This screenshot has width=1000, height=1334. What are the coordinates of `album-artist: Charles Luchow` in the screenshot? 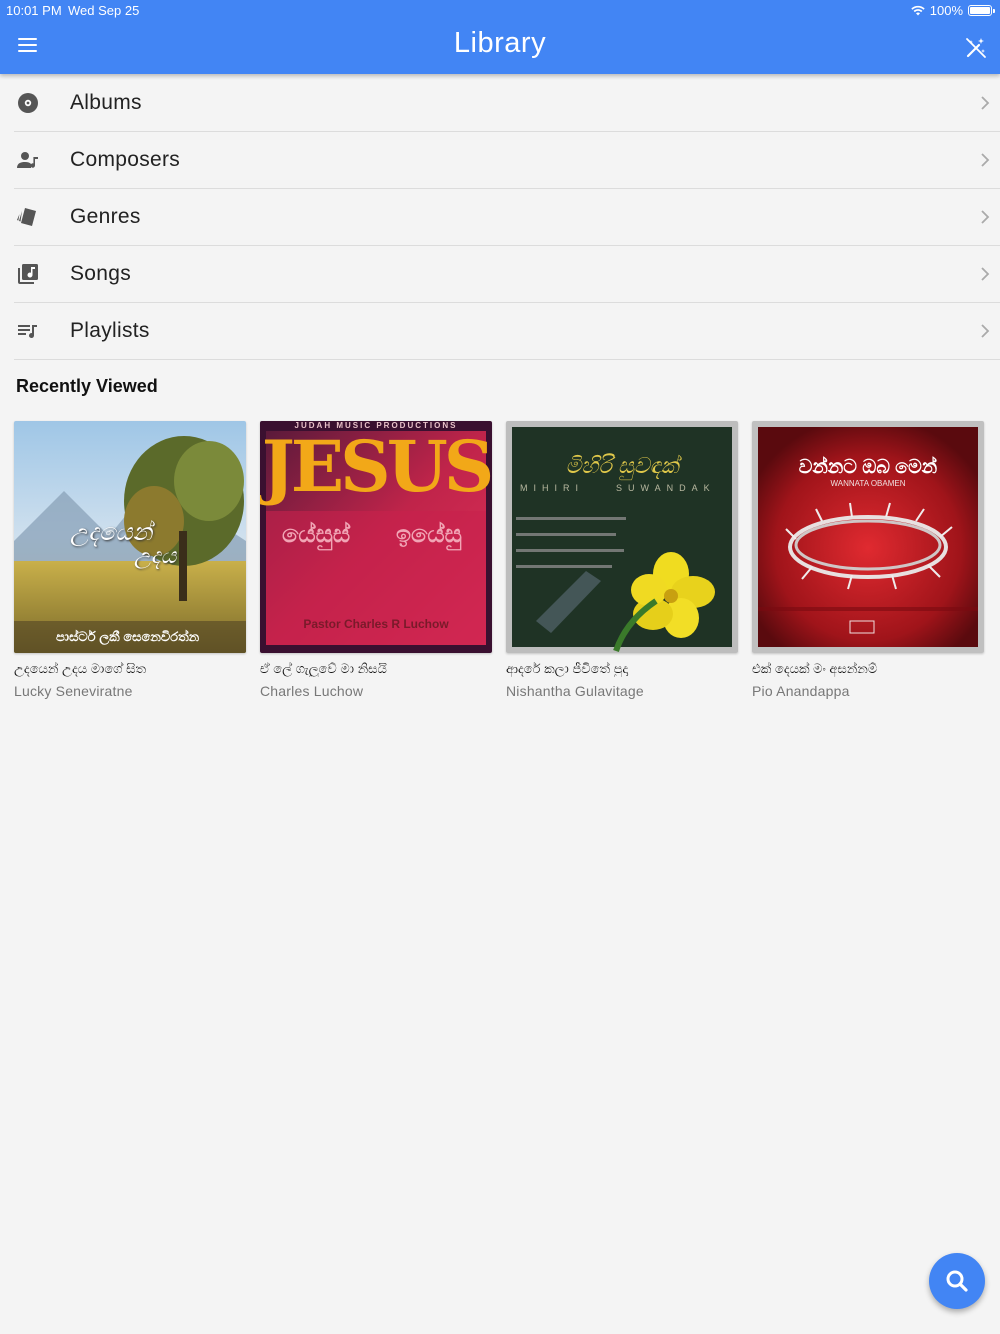 It's located at (312, 691).